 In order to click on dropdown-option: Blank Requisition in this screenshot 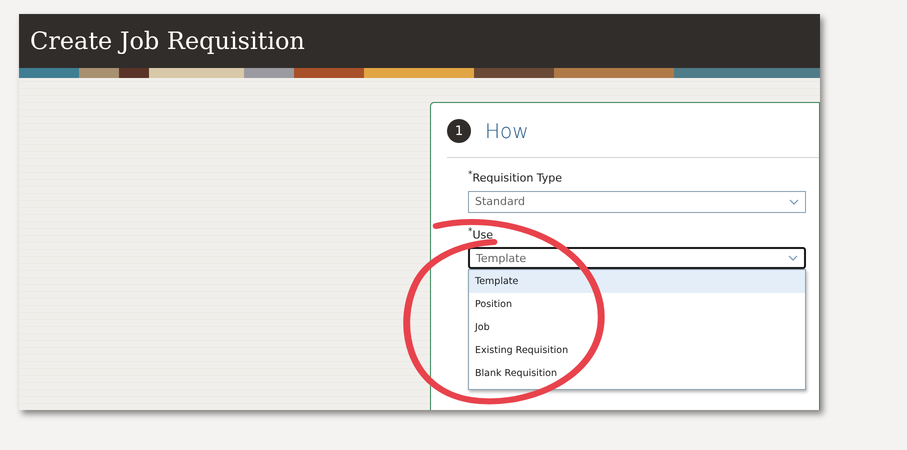, I will do `click(637, 374)`.